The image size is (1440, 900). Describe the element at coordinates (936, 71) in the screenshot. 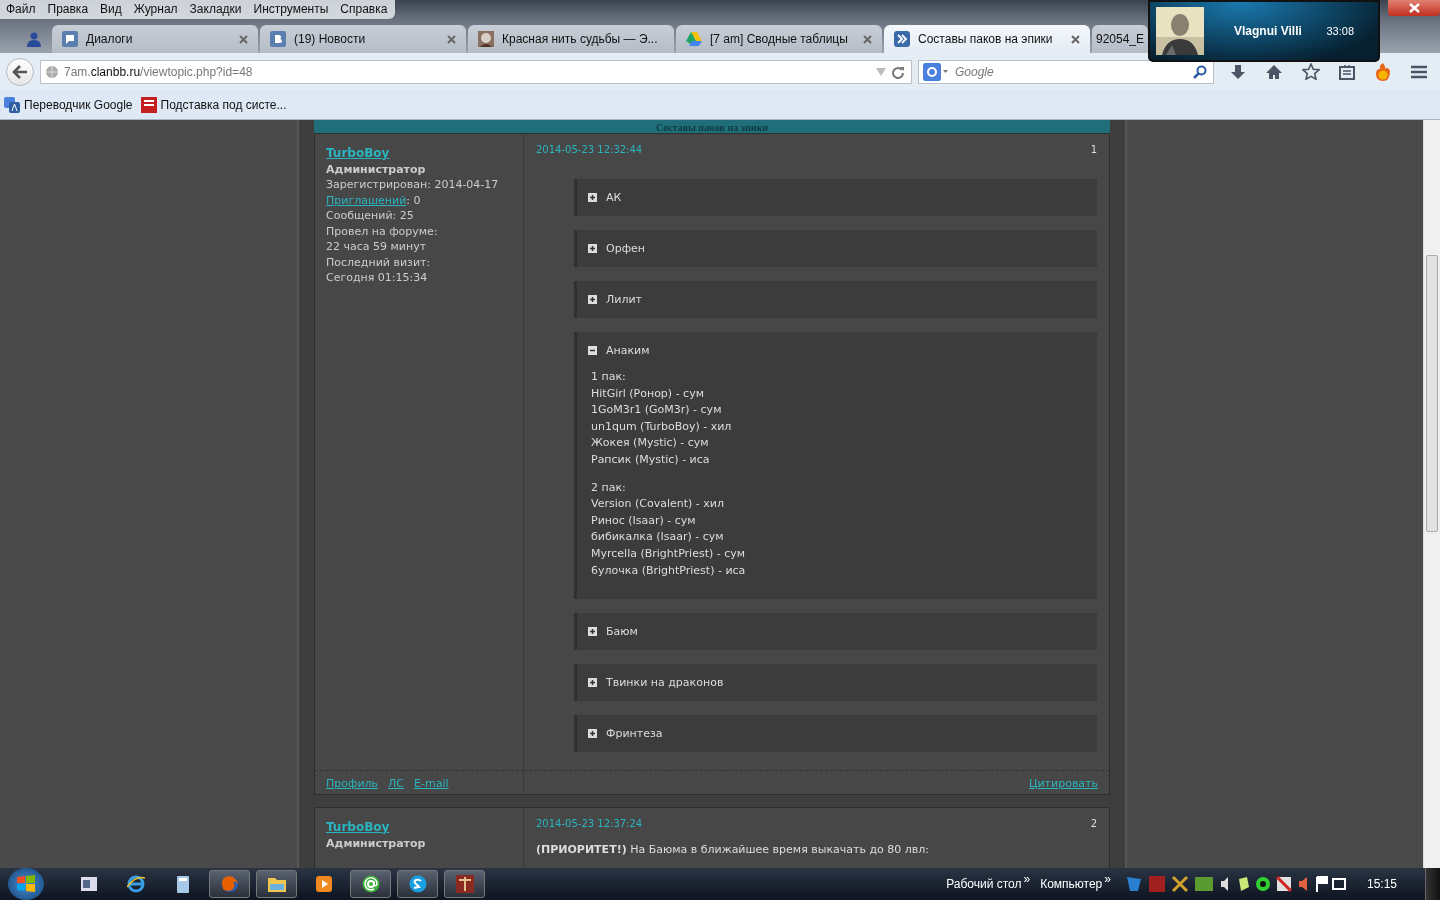

I see `search-engine-icon` at that location.